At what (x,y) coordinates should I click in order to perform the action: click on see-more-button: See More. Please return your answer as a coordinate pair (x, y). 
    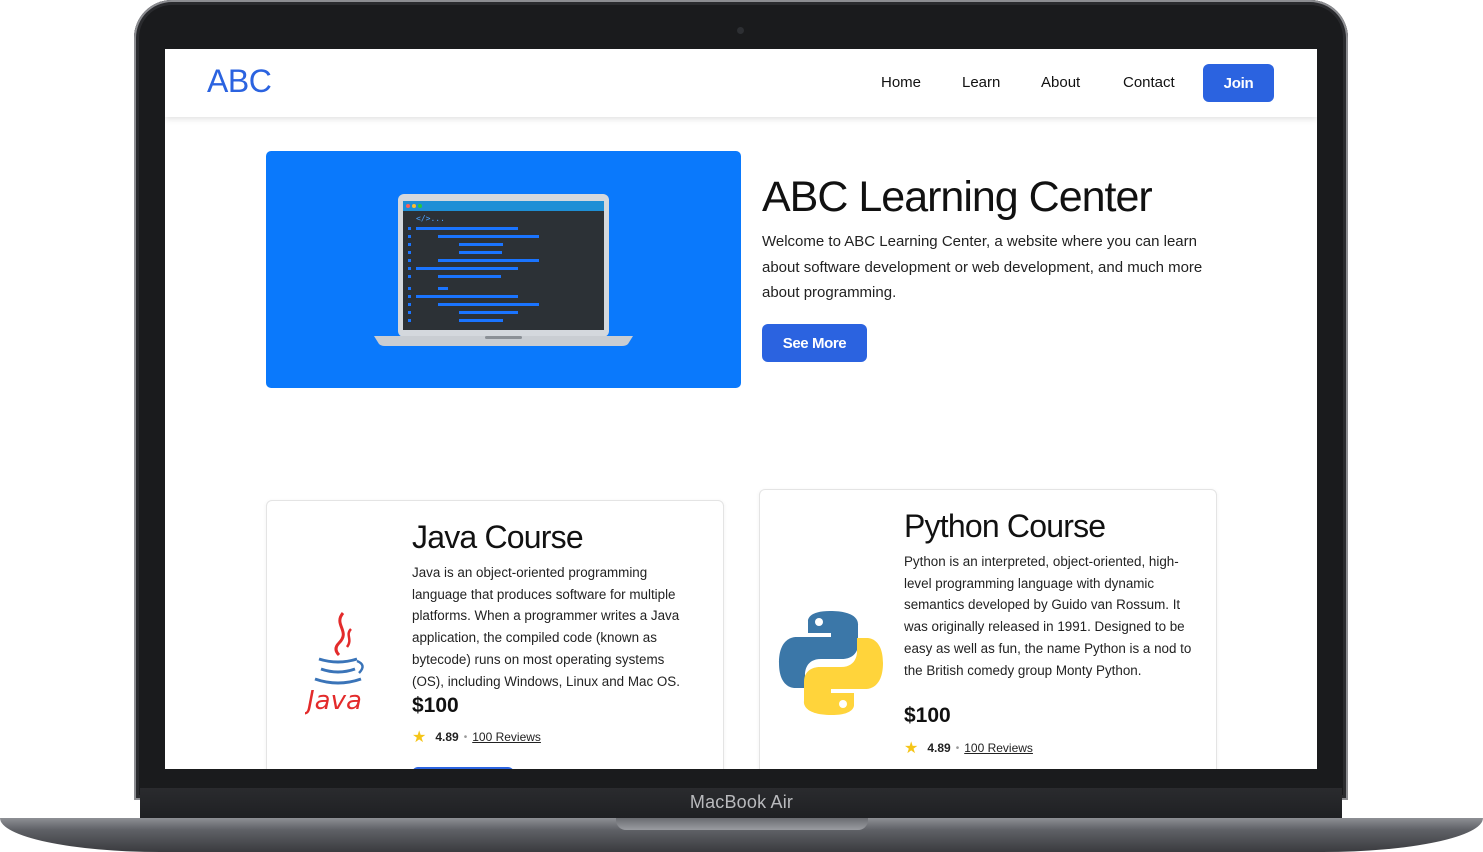
    Looking at the image, I should click on (814, 343).